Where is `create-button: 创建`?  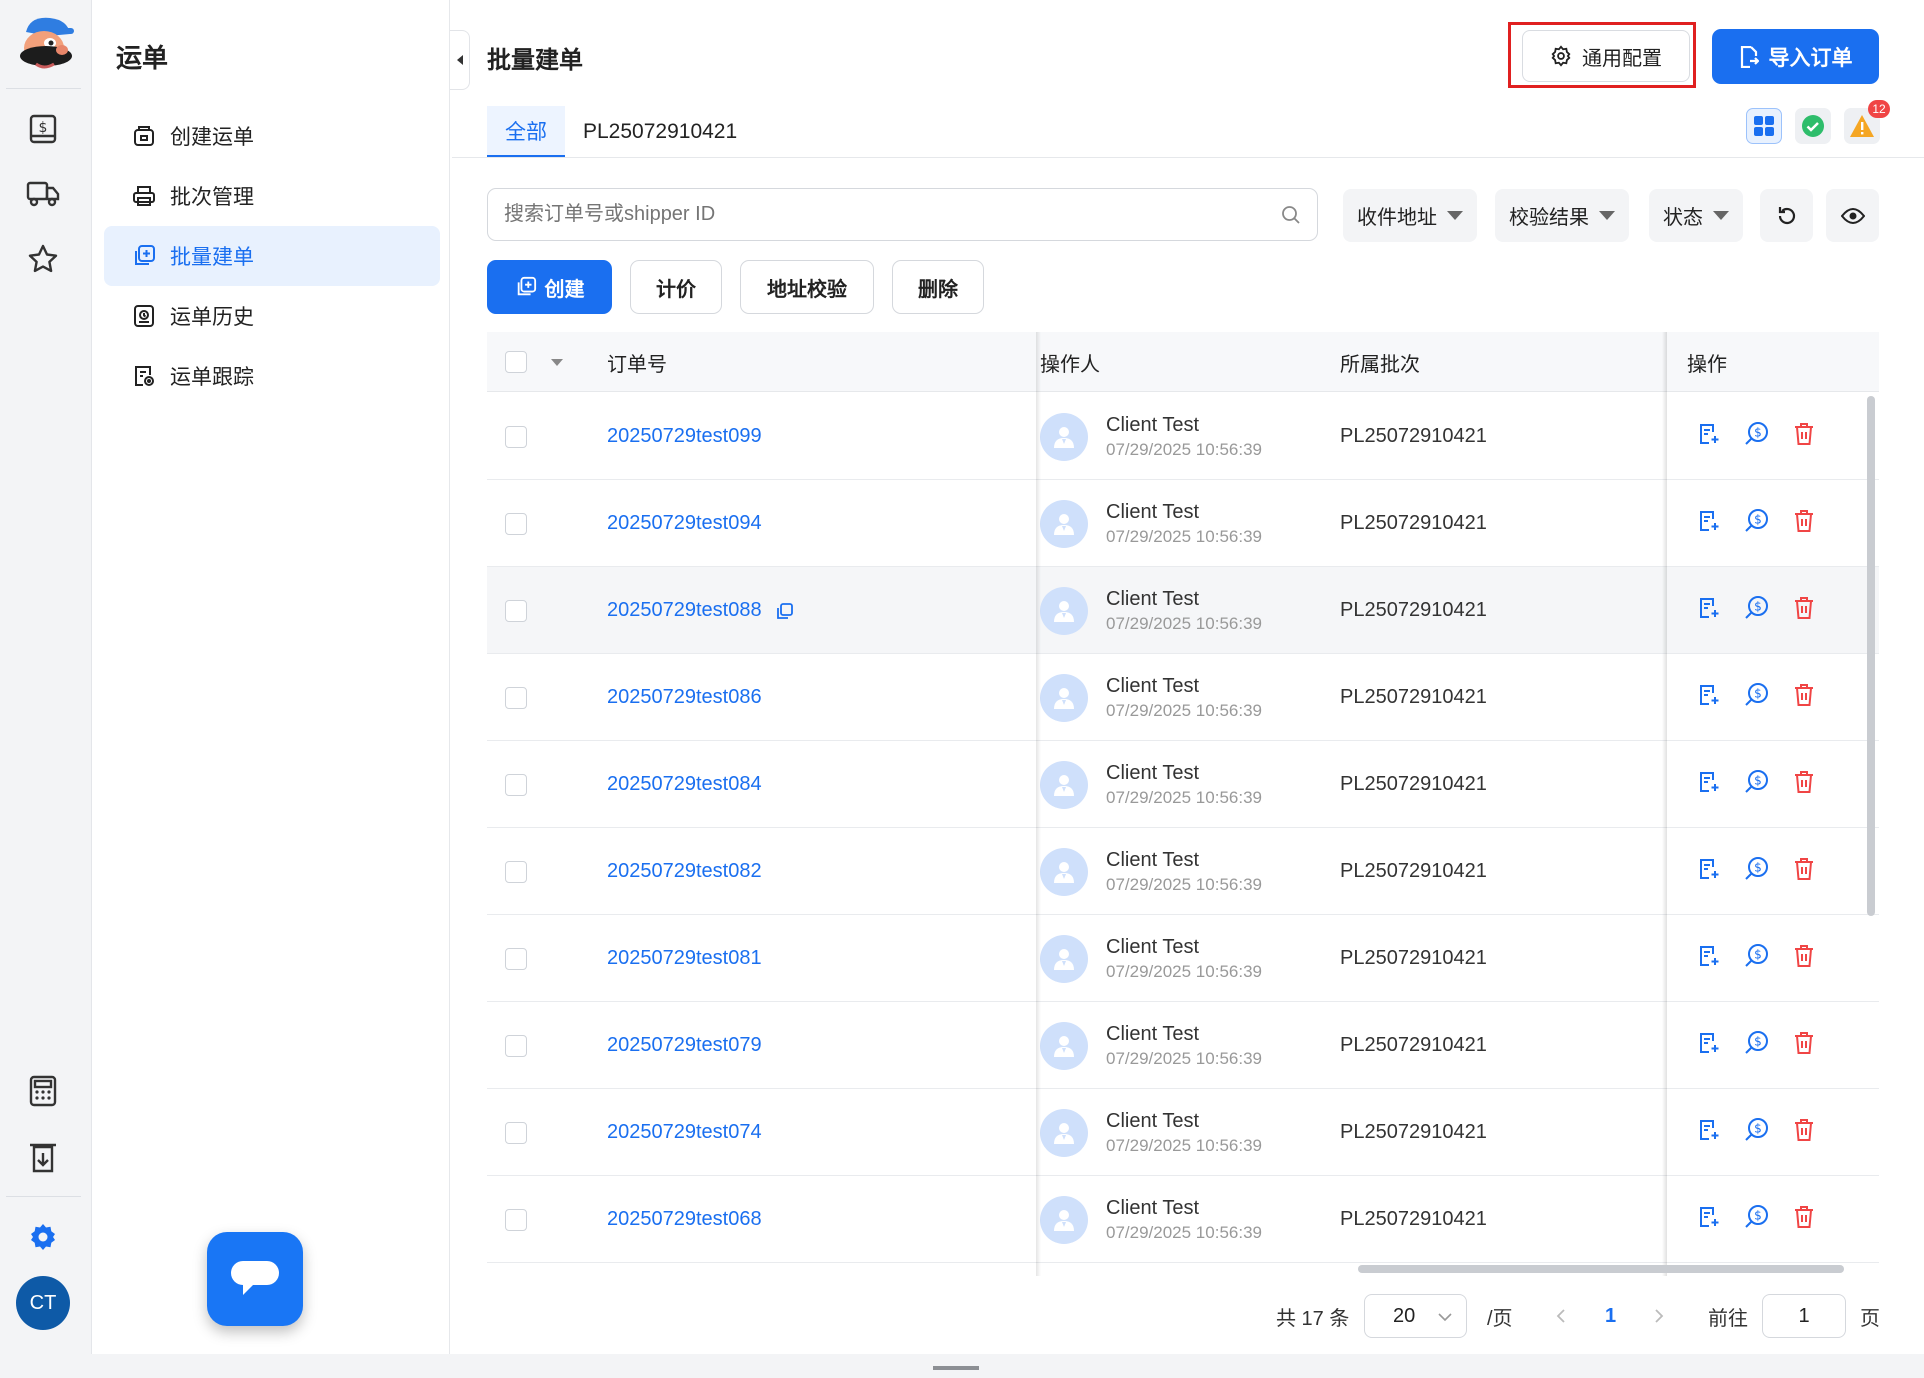 create-button: 创建 is located at coordinates (549, 287).